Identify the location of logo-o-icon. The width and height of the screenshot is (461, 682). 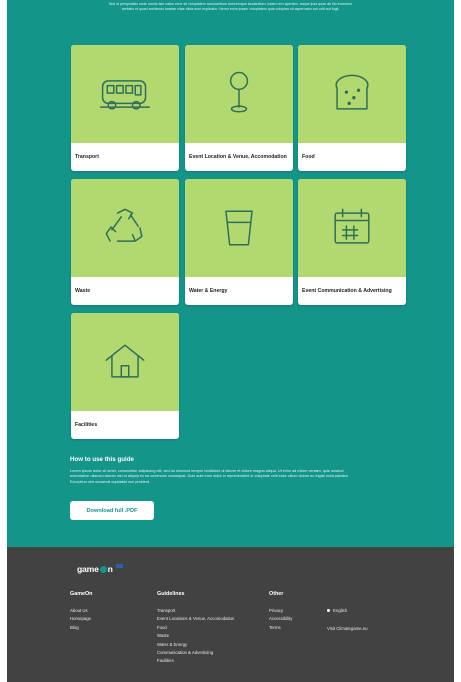
(103, 569).